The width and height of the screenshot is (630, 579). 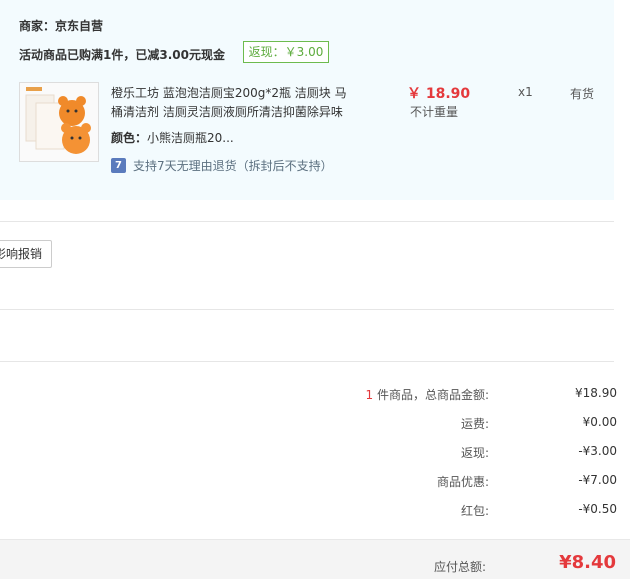 What do you see at coordinates (474, 453) in the screenshot?
I see `summary-rebate-label: 返现:` at bounding box center [474, 453].